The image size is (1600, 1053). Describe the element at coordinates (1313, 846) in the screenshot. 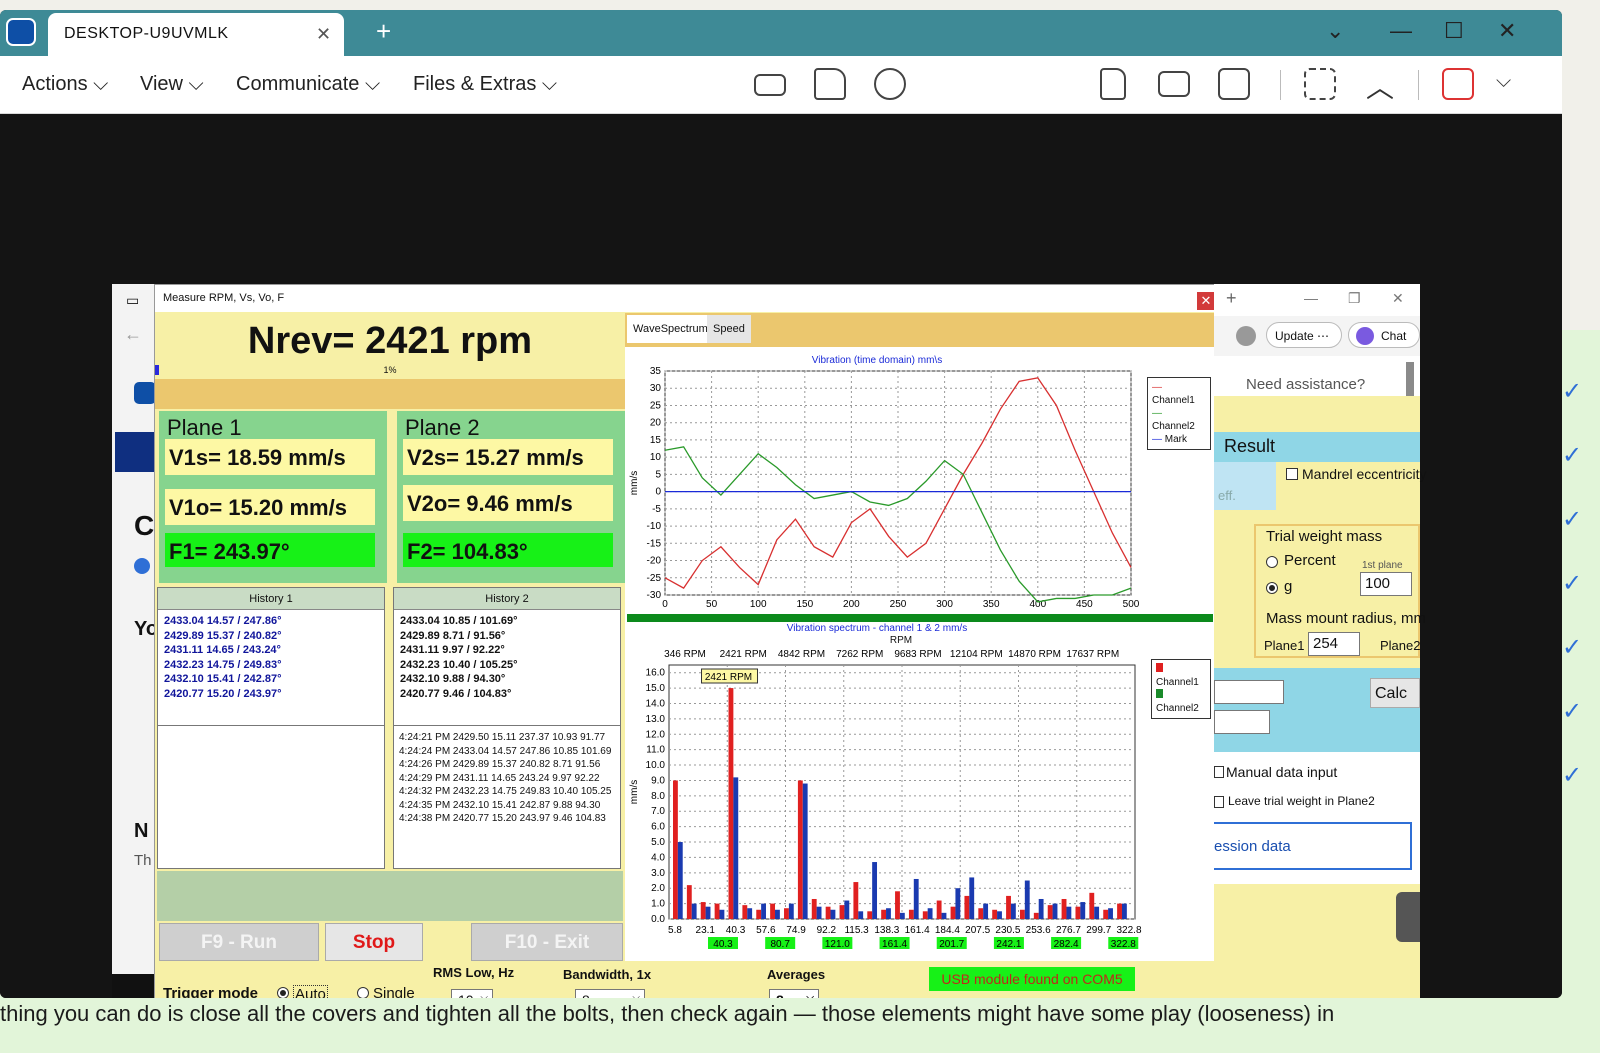

I see `session-data-button: ession data` at that location.